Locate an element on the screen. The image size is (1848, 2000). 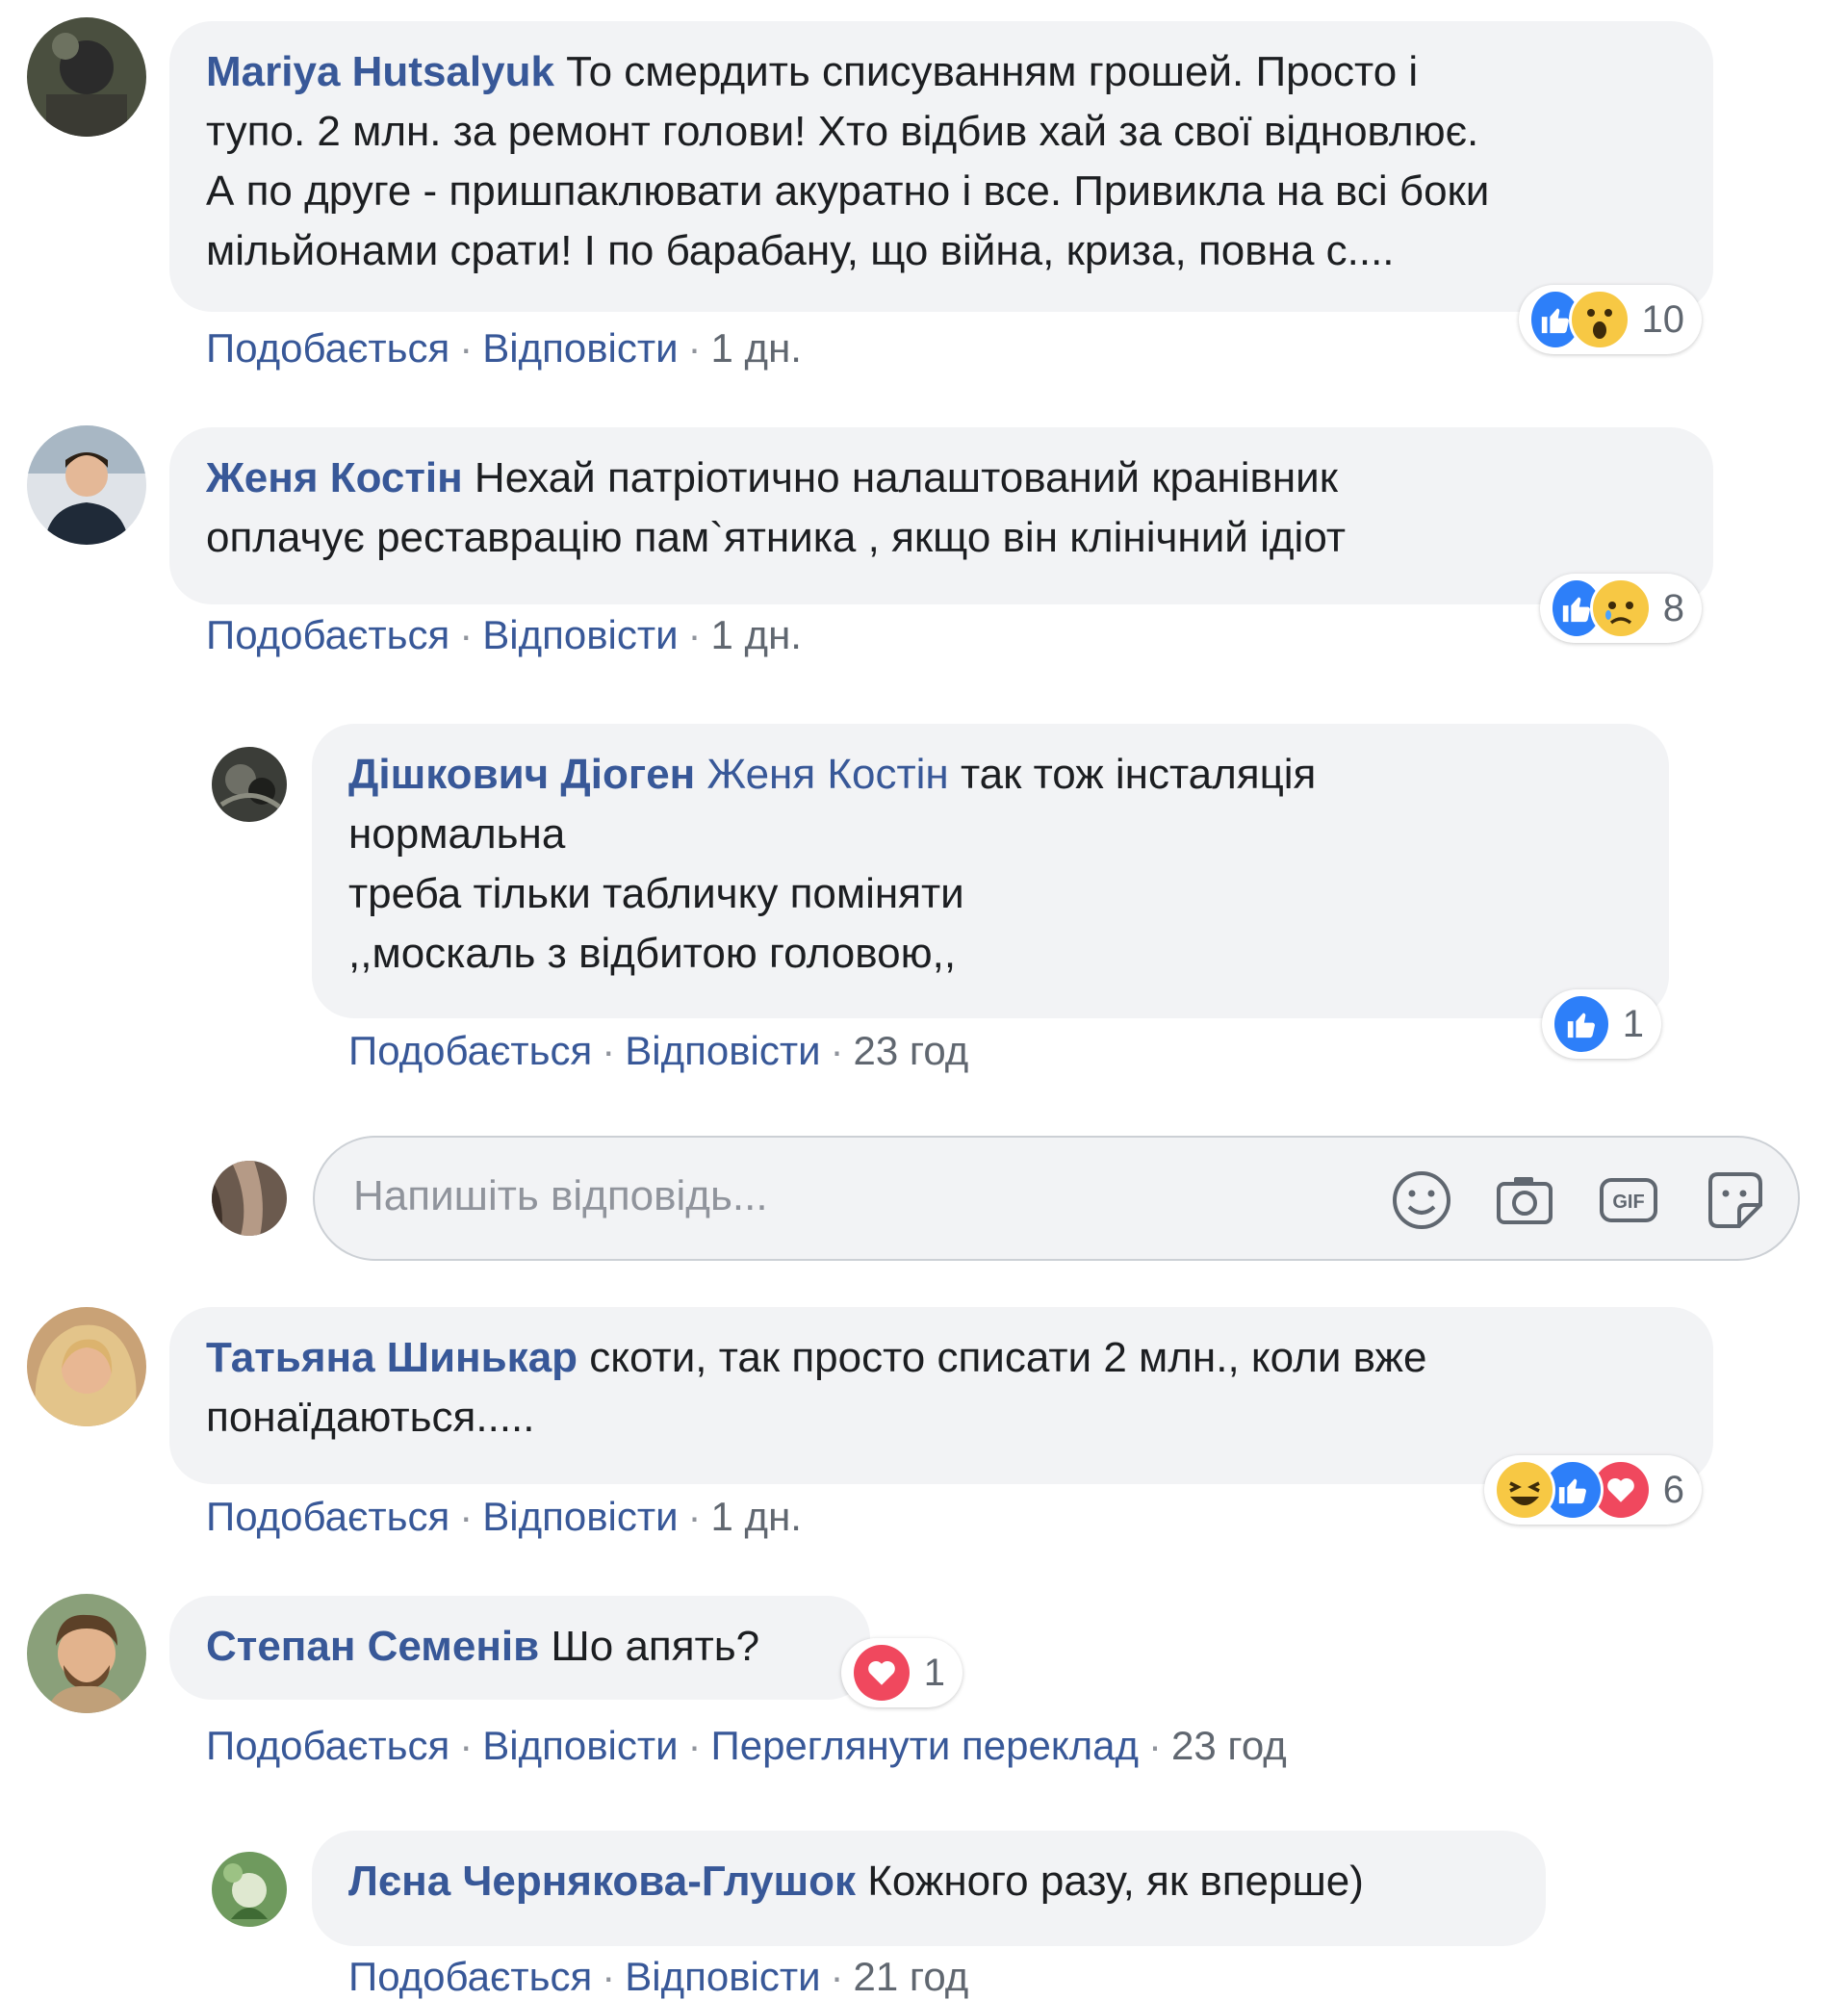
comment-bubble: Степан Семенів Шо апять? is located at coordinates (519, 1648).